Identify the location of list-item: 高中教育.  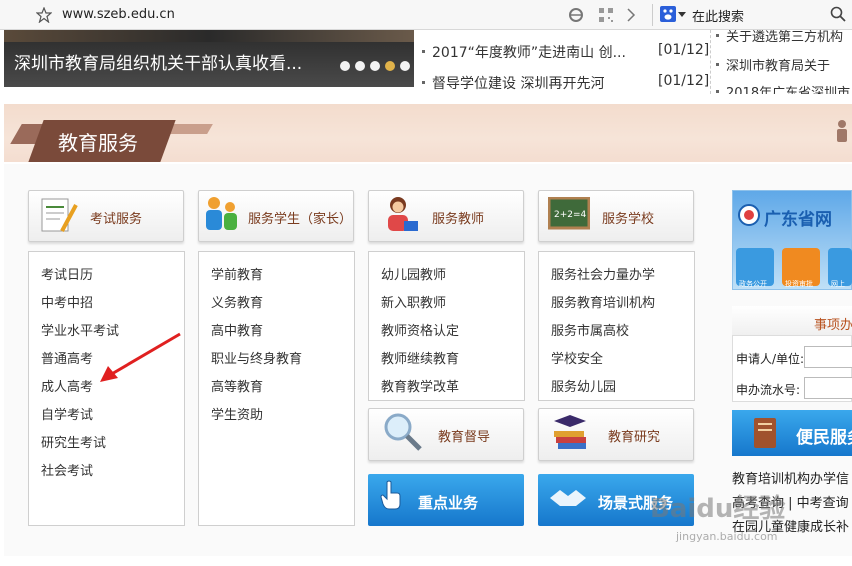
(237, 329).